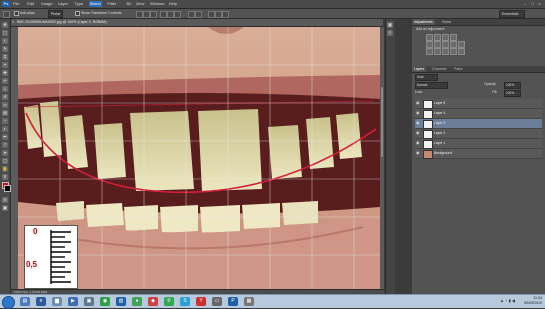 The height and width of the screenshot is (309, 545). I want to click on fill-input: 100%, so click(512, 93).